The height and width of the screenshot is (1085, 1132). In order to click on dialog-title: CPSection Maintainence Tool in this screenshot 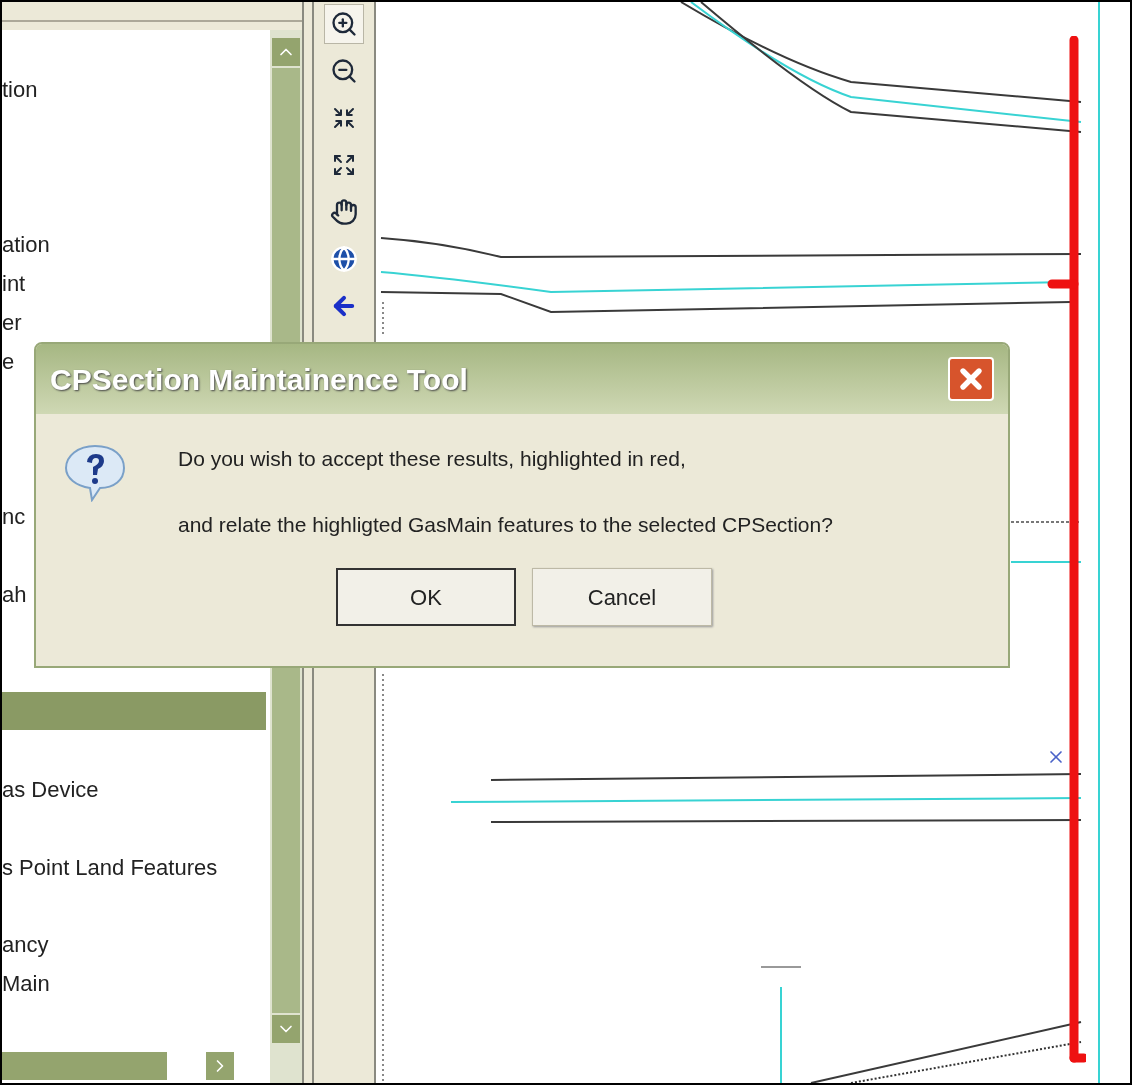, I will do `click(259, 379)`.